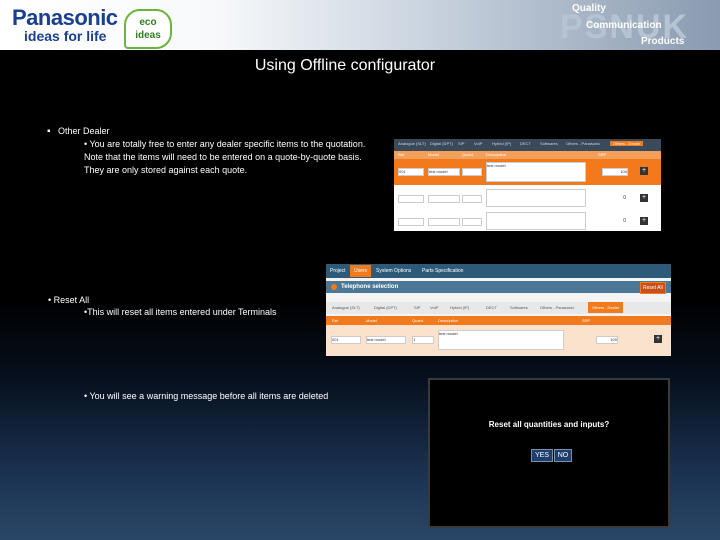 The height and width of the screenshot is (540, 720). What do you see at coordinates (589, 8) in the screenshot?
I see `quality-label: Quality` at bounding box center [589, 8].